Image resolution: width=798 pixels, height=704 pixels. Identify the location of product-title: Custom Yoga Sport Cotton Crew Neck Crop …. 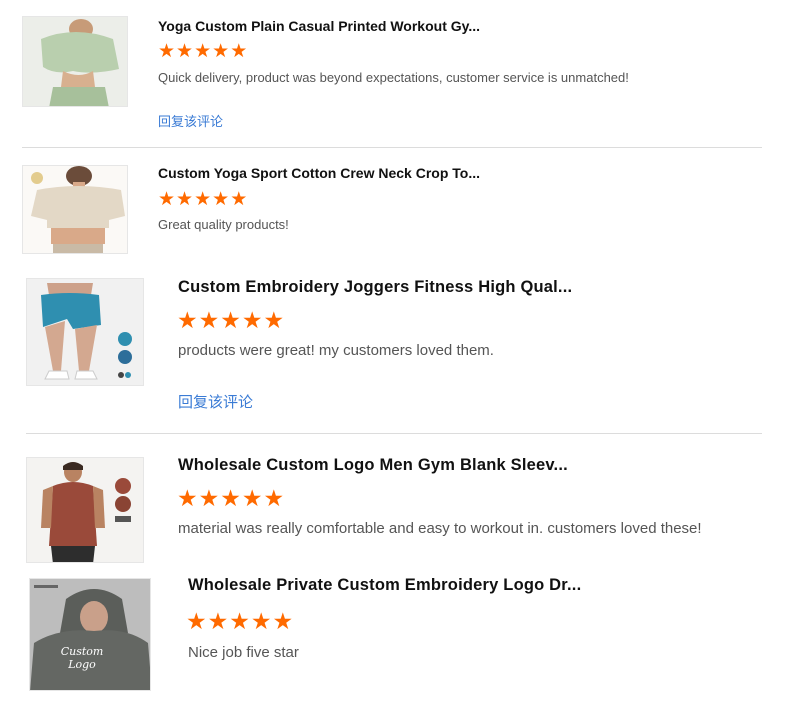
(319, 173).